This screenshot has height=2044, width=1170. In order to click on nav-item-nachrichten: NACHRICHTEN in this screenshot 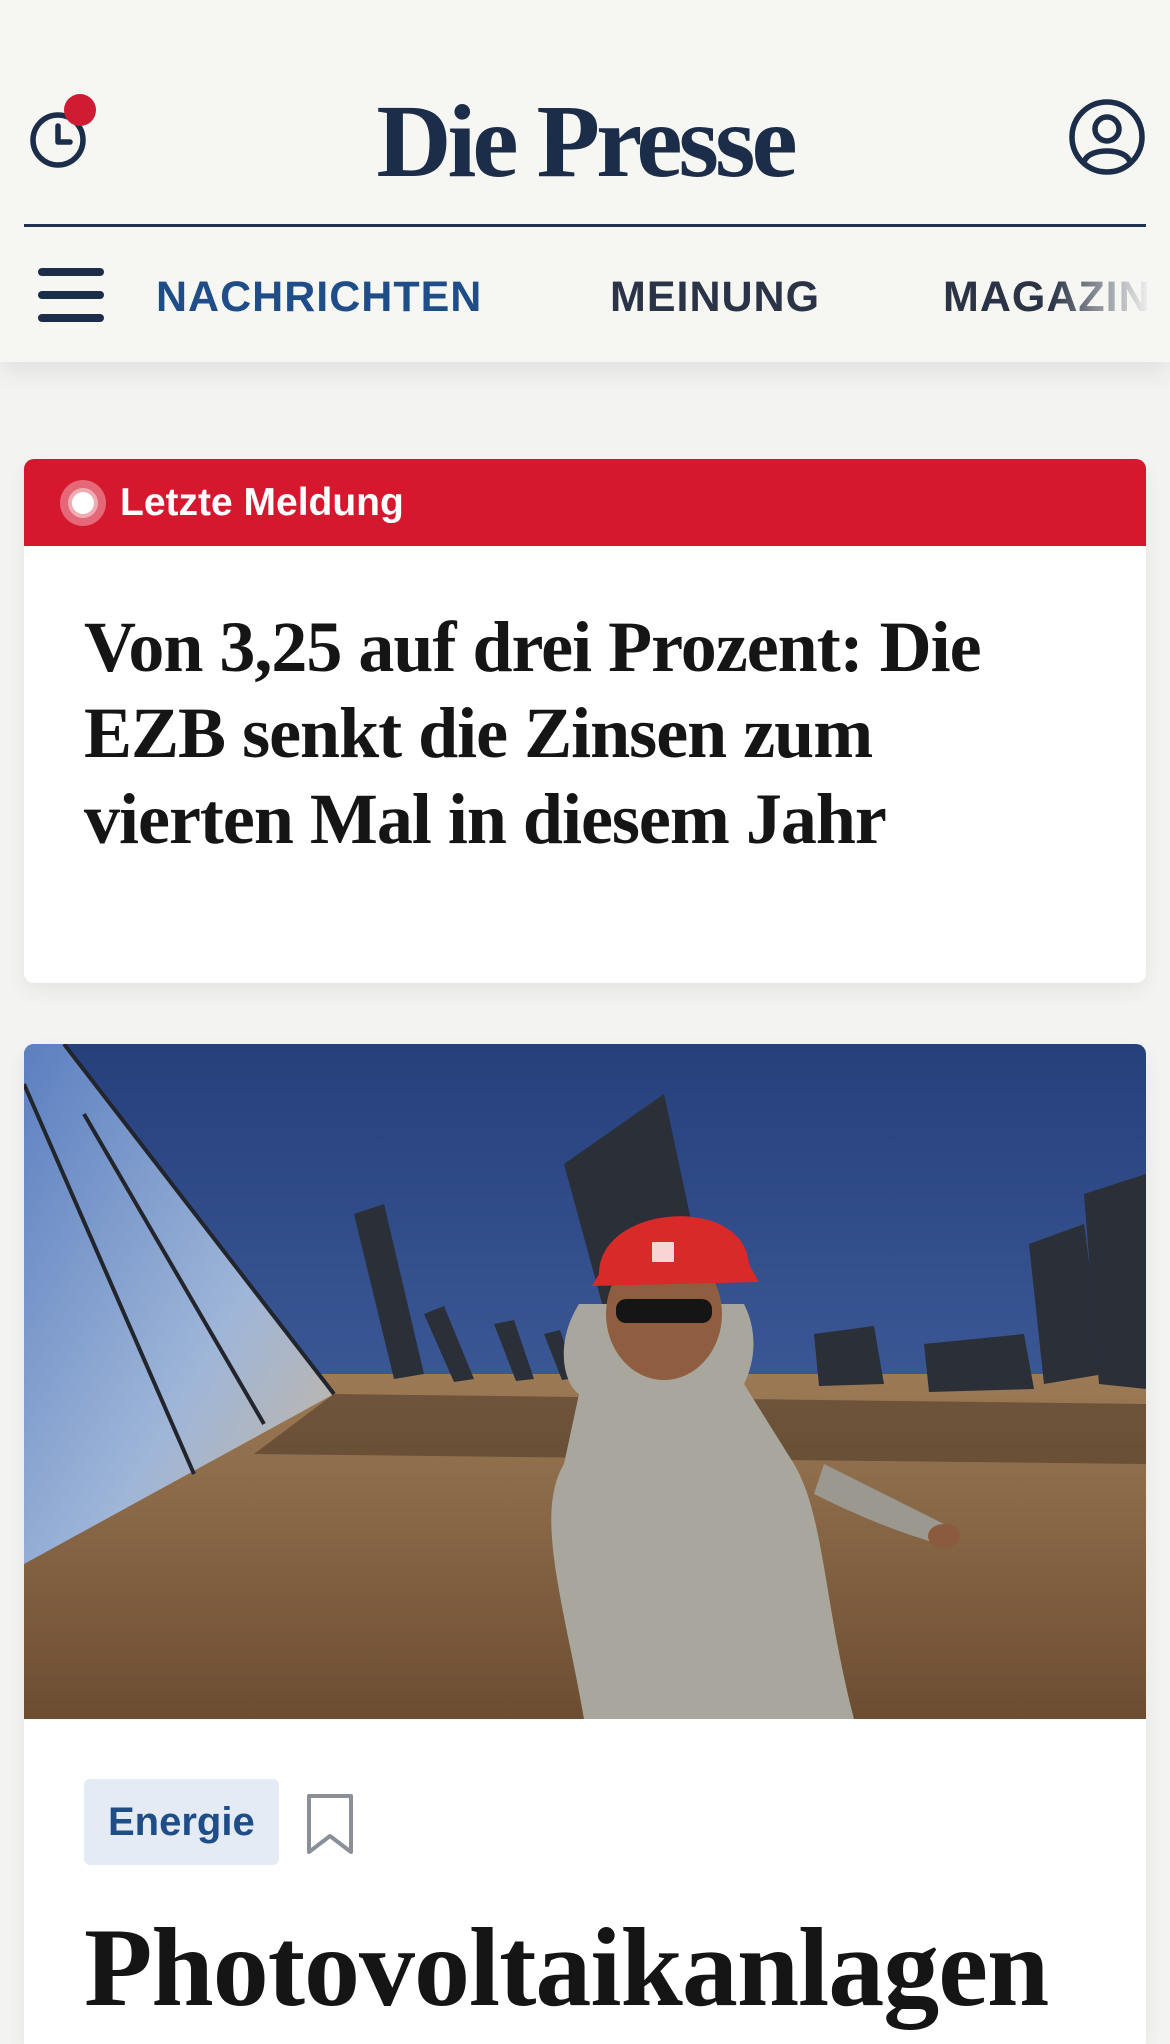, I will do `click(319, 297)`.